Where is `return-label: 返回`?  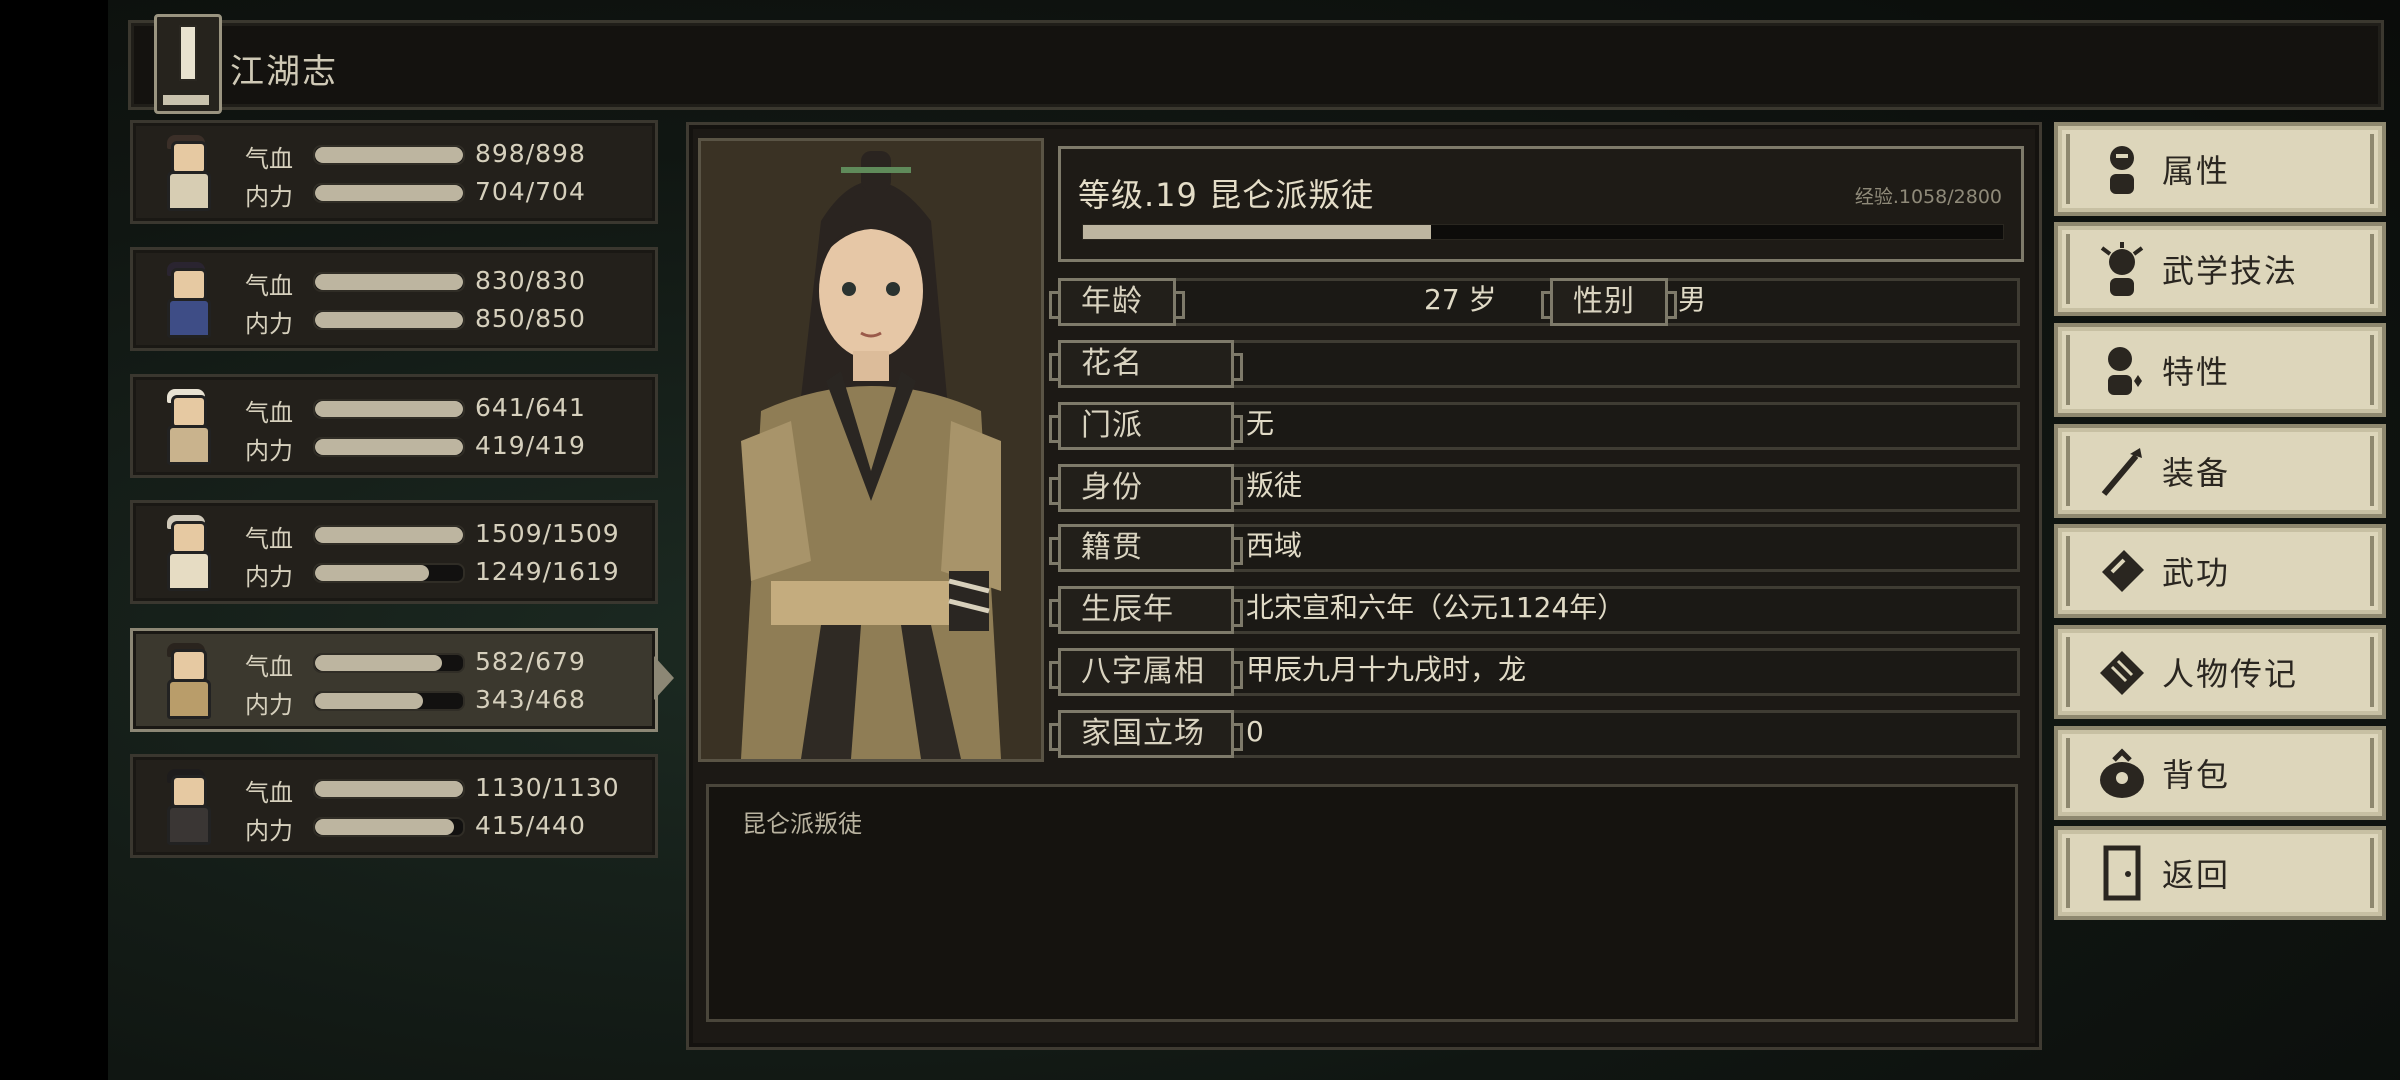 return-label: 返回 is located at coordinates (2196, 875).